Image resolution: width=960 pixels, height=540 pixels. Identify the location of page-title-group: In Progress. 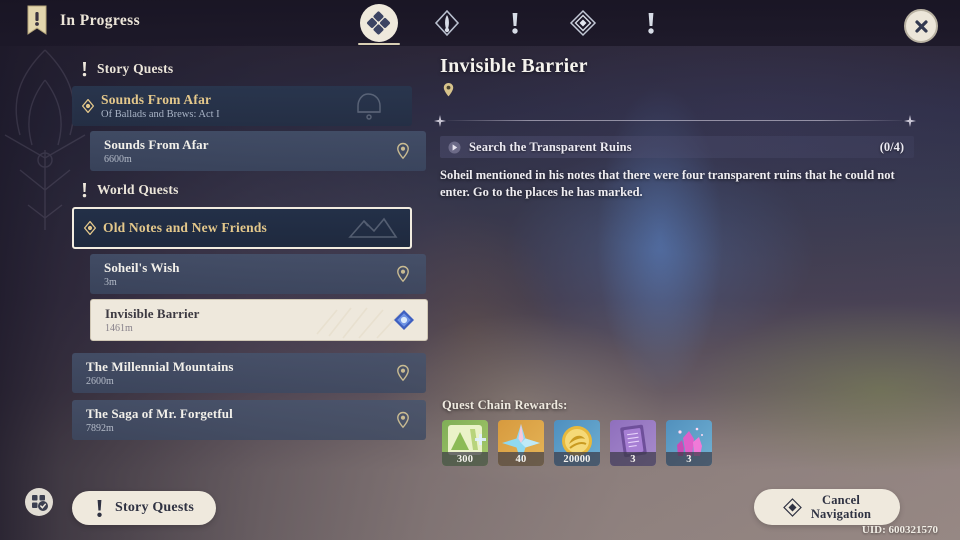
(83, 21).